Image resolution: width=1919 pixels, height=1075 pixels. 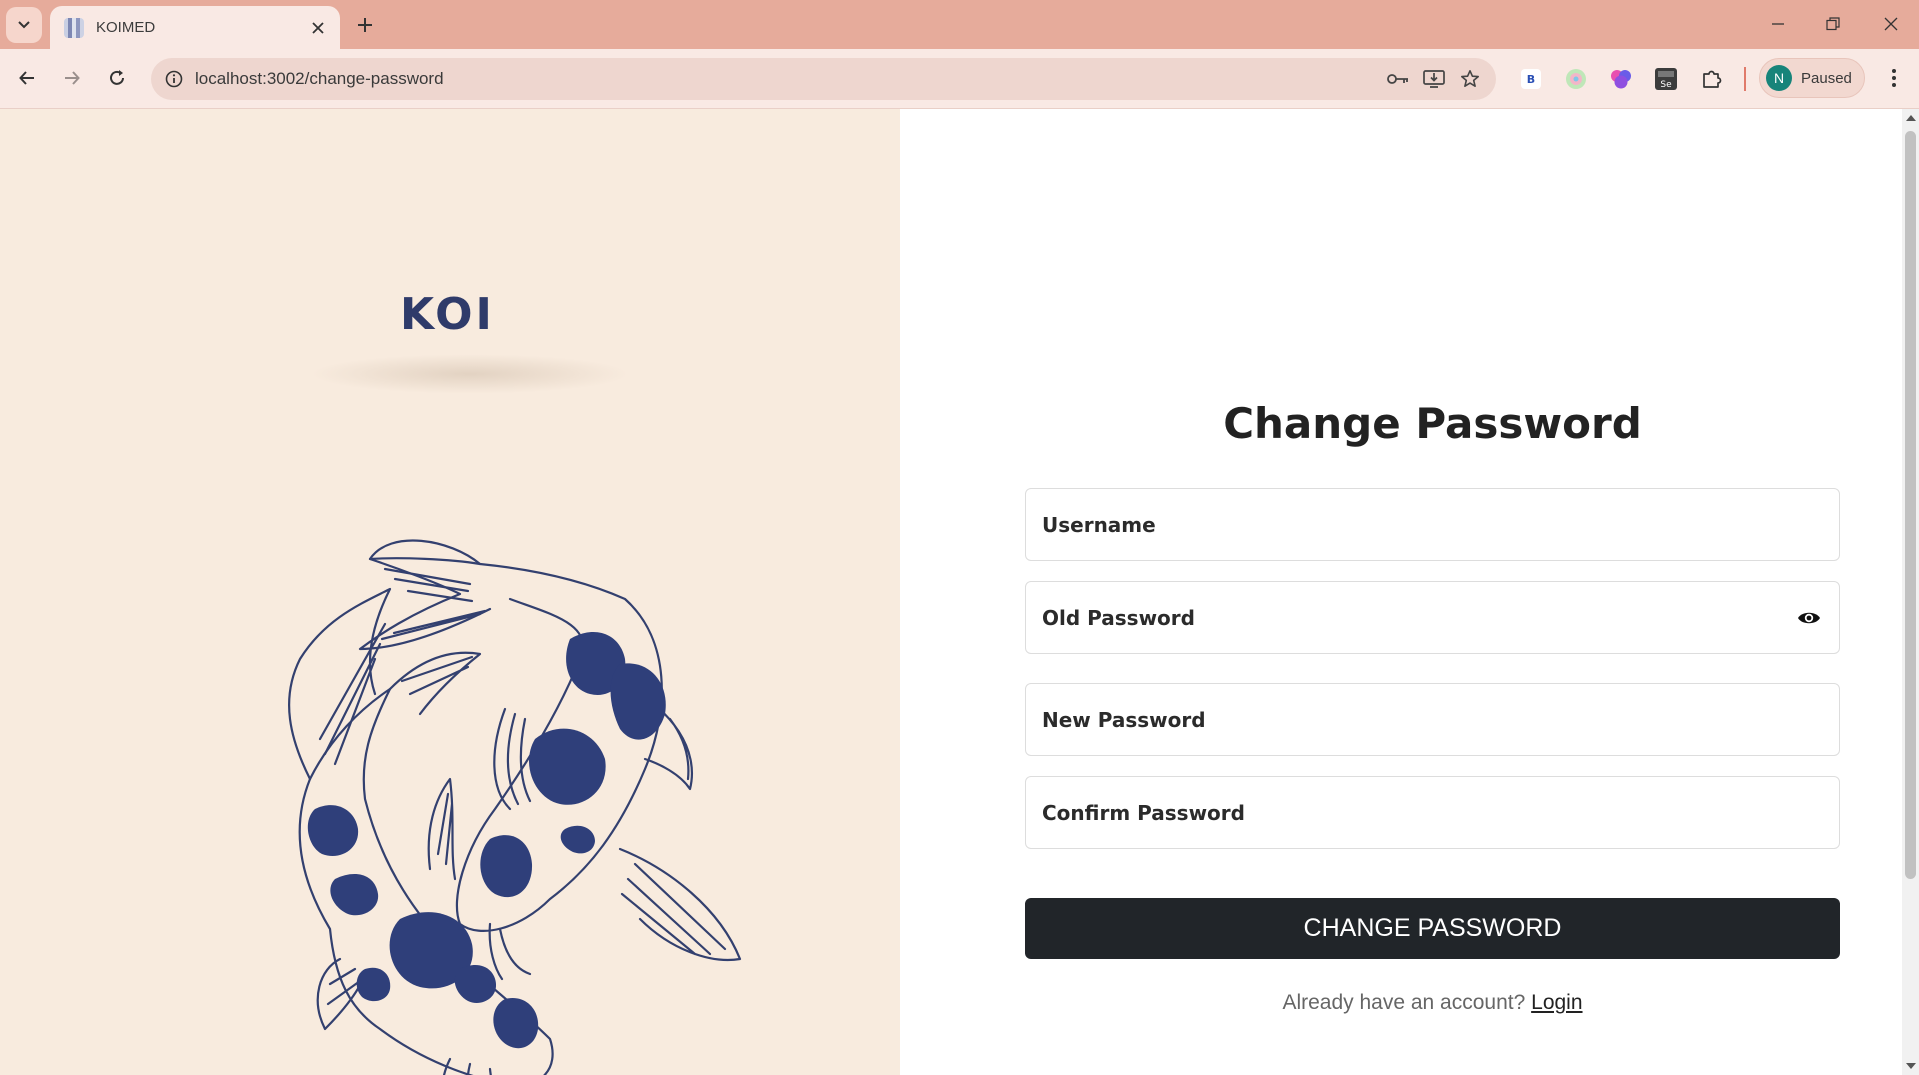 I want to click on url-text: localhost:3002/change-password, so click(x=787, y=79).